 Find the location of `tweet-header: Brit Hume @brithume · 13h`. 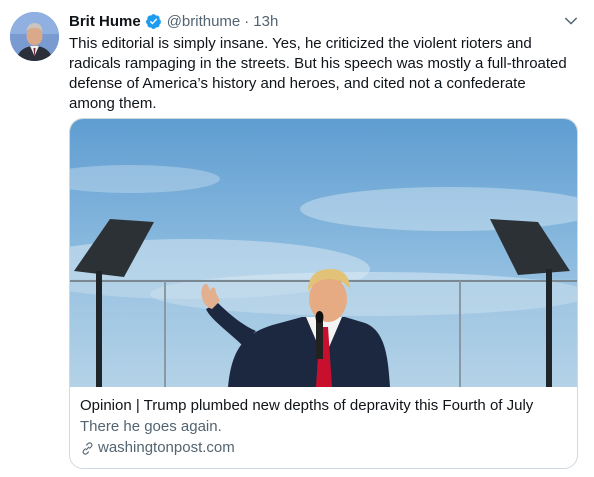

tweet-header: Brit Hume @brithume · 13h is located at coordinates (173, 21).